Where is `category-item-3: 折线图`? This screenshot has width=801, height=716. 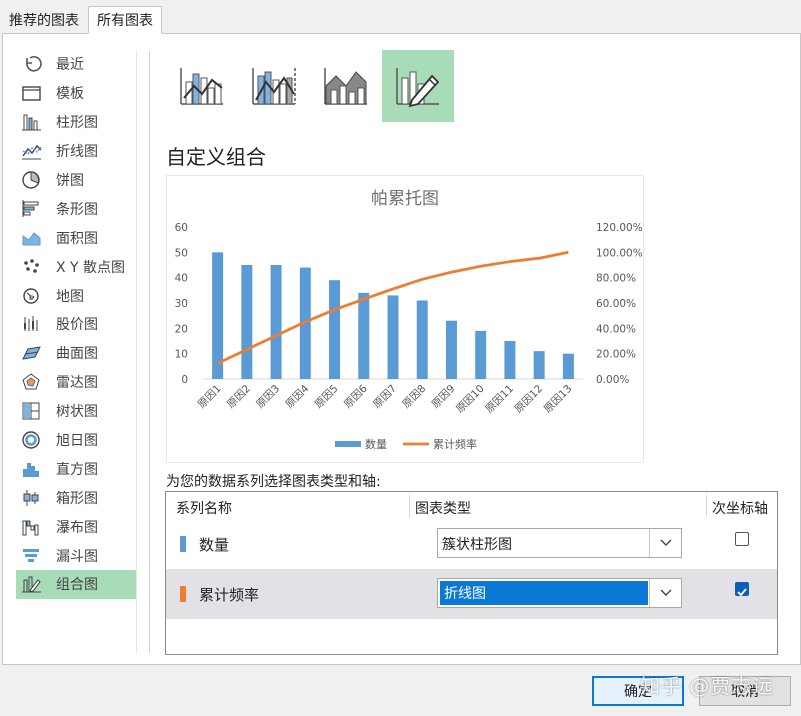 category-item-3: 折线图 is located at coordinates (76, 151).